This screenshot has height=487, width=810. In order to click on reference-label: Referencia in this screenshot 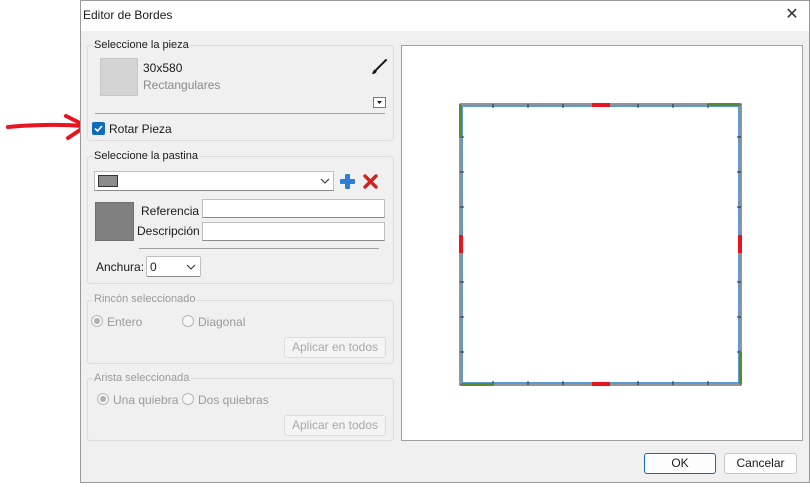, I will do `click(170, 211)`.